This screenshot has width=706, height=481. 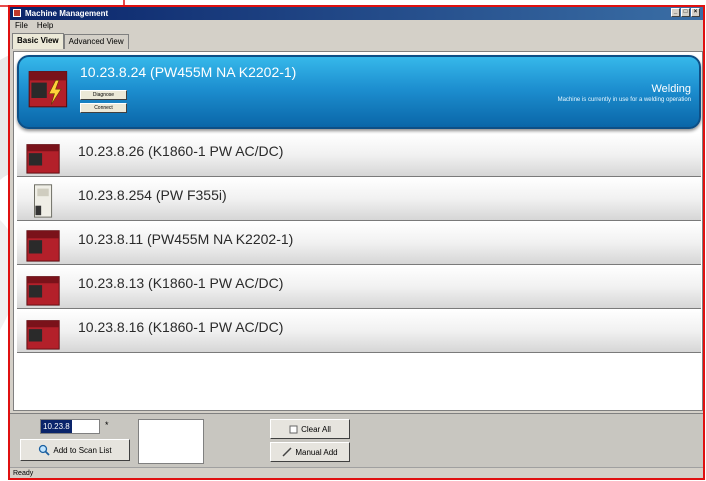 What do you see at coordinates (21, 25) in the screenshot?
I see `menu-file: File` at bounding box center [21, 25].